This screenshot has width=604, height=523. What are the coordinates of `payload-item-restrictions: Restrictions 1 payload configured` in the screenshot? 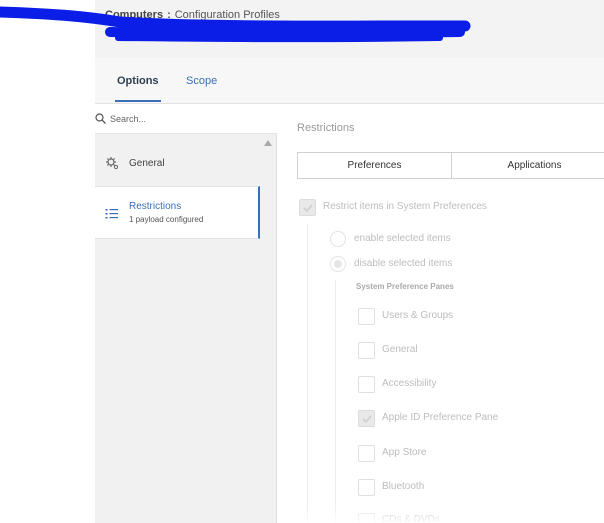 It's located at (177, 212).